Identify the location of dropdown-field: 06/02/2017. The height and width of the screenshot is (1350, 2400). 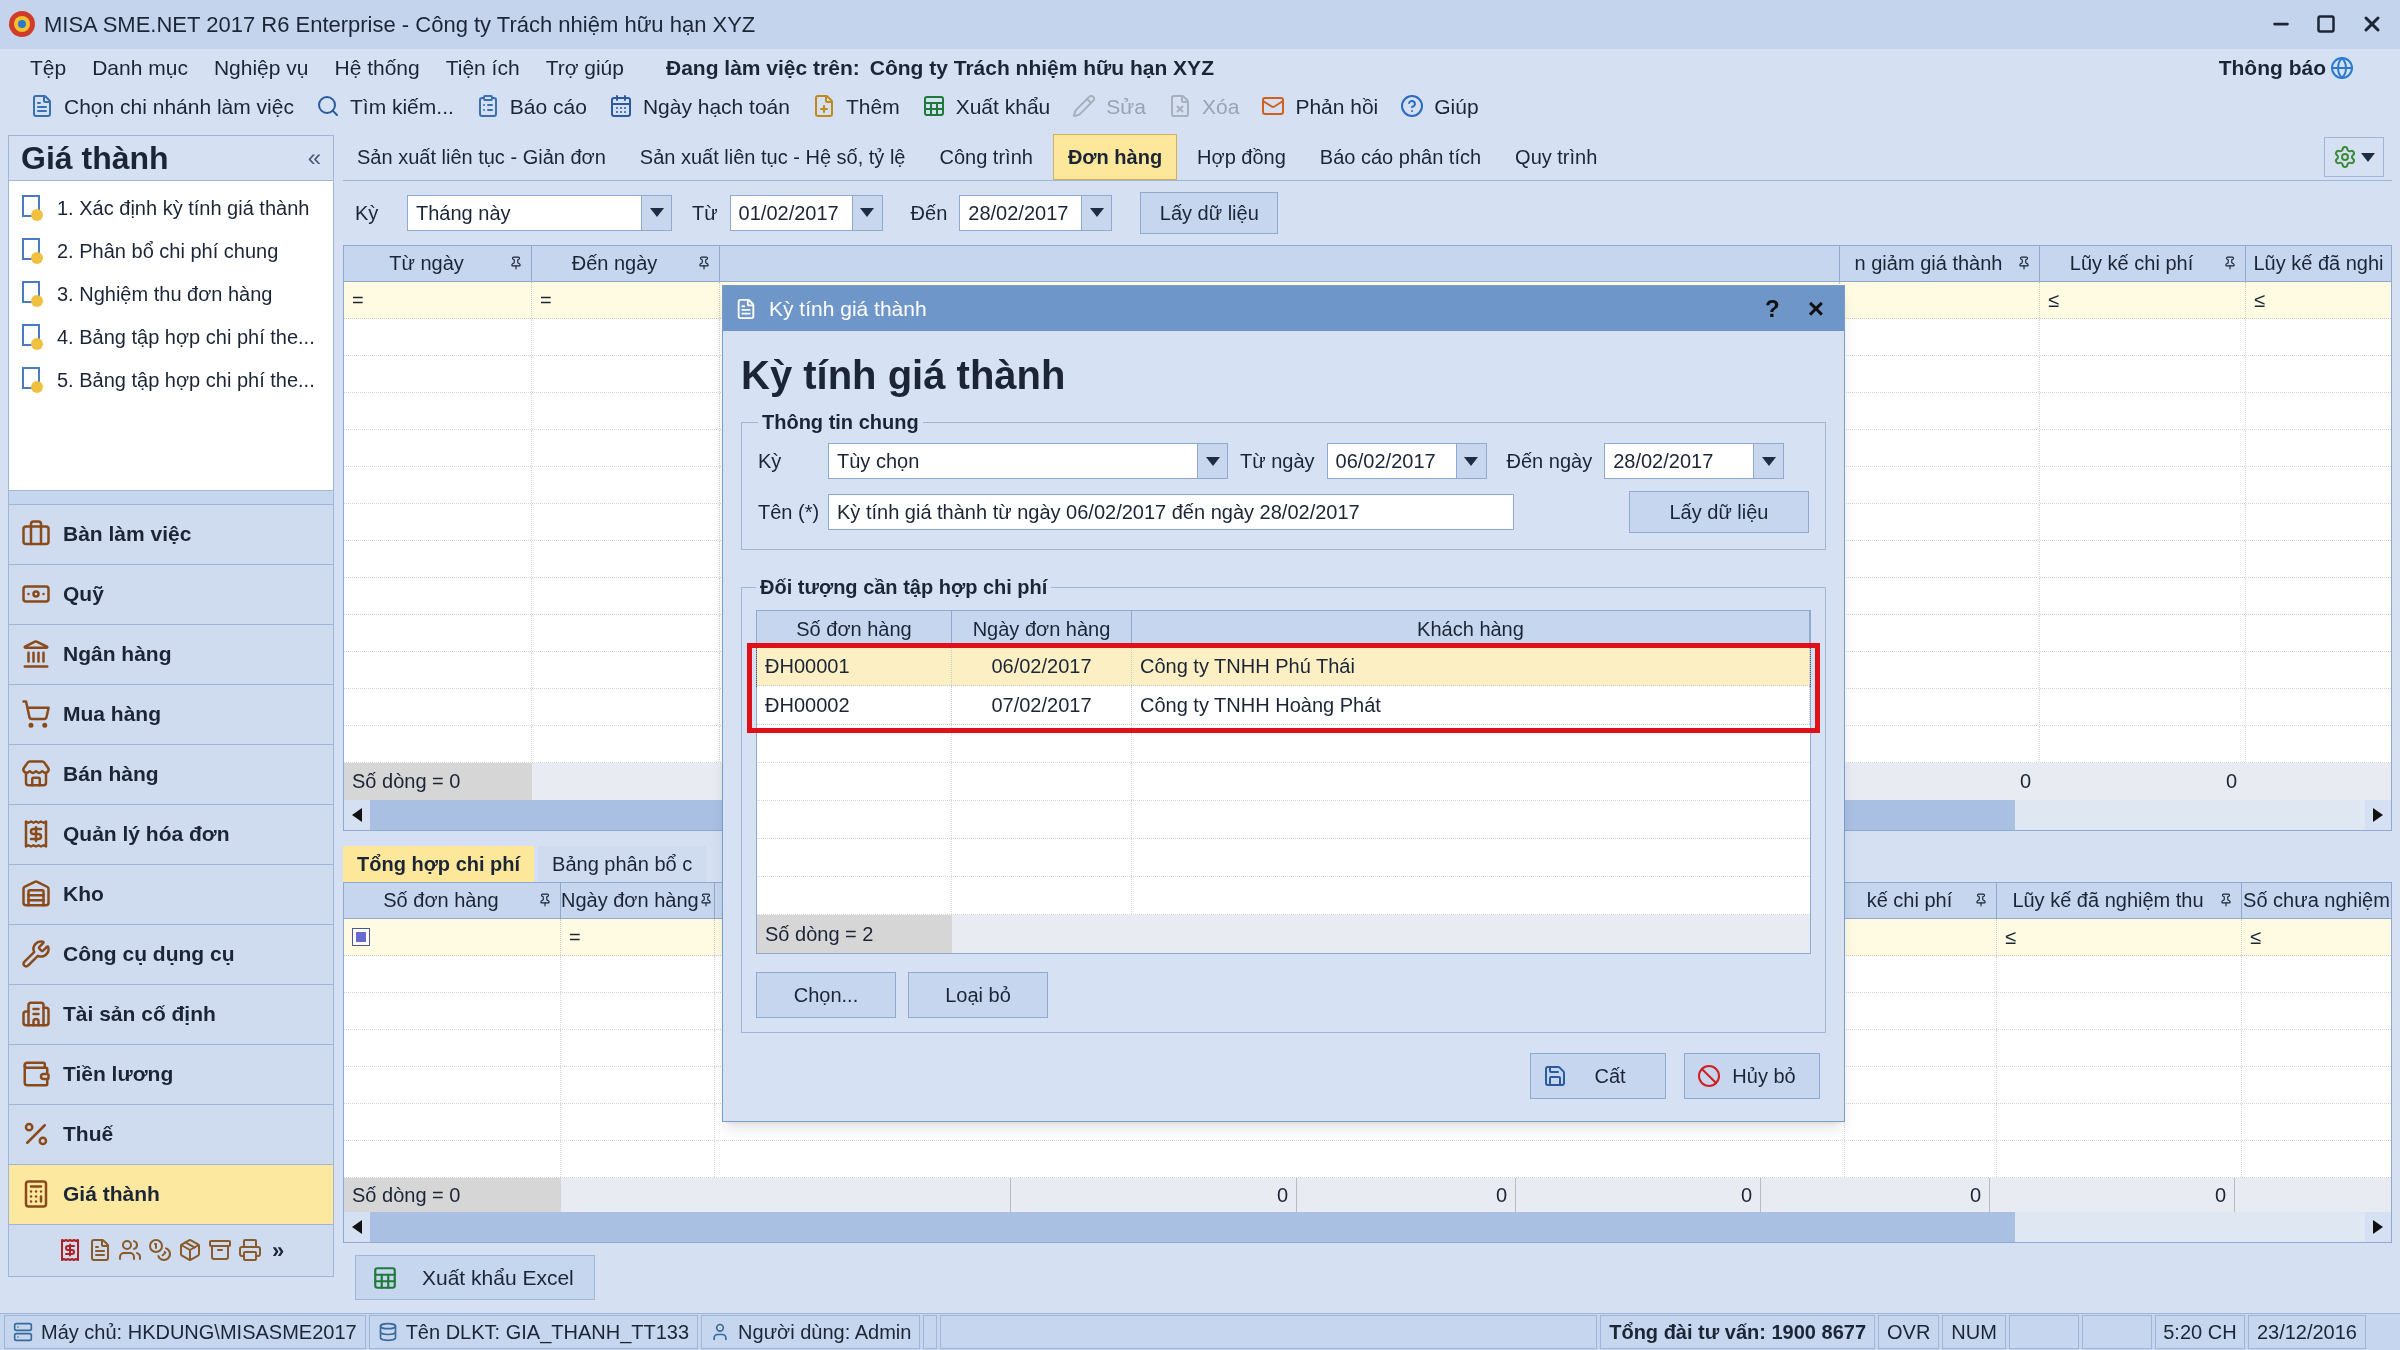
(1406, 461).